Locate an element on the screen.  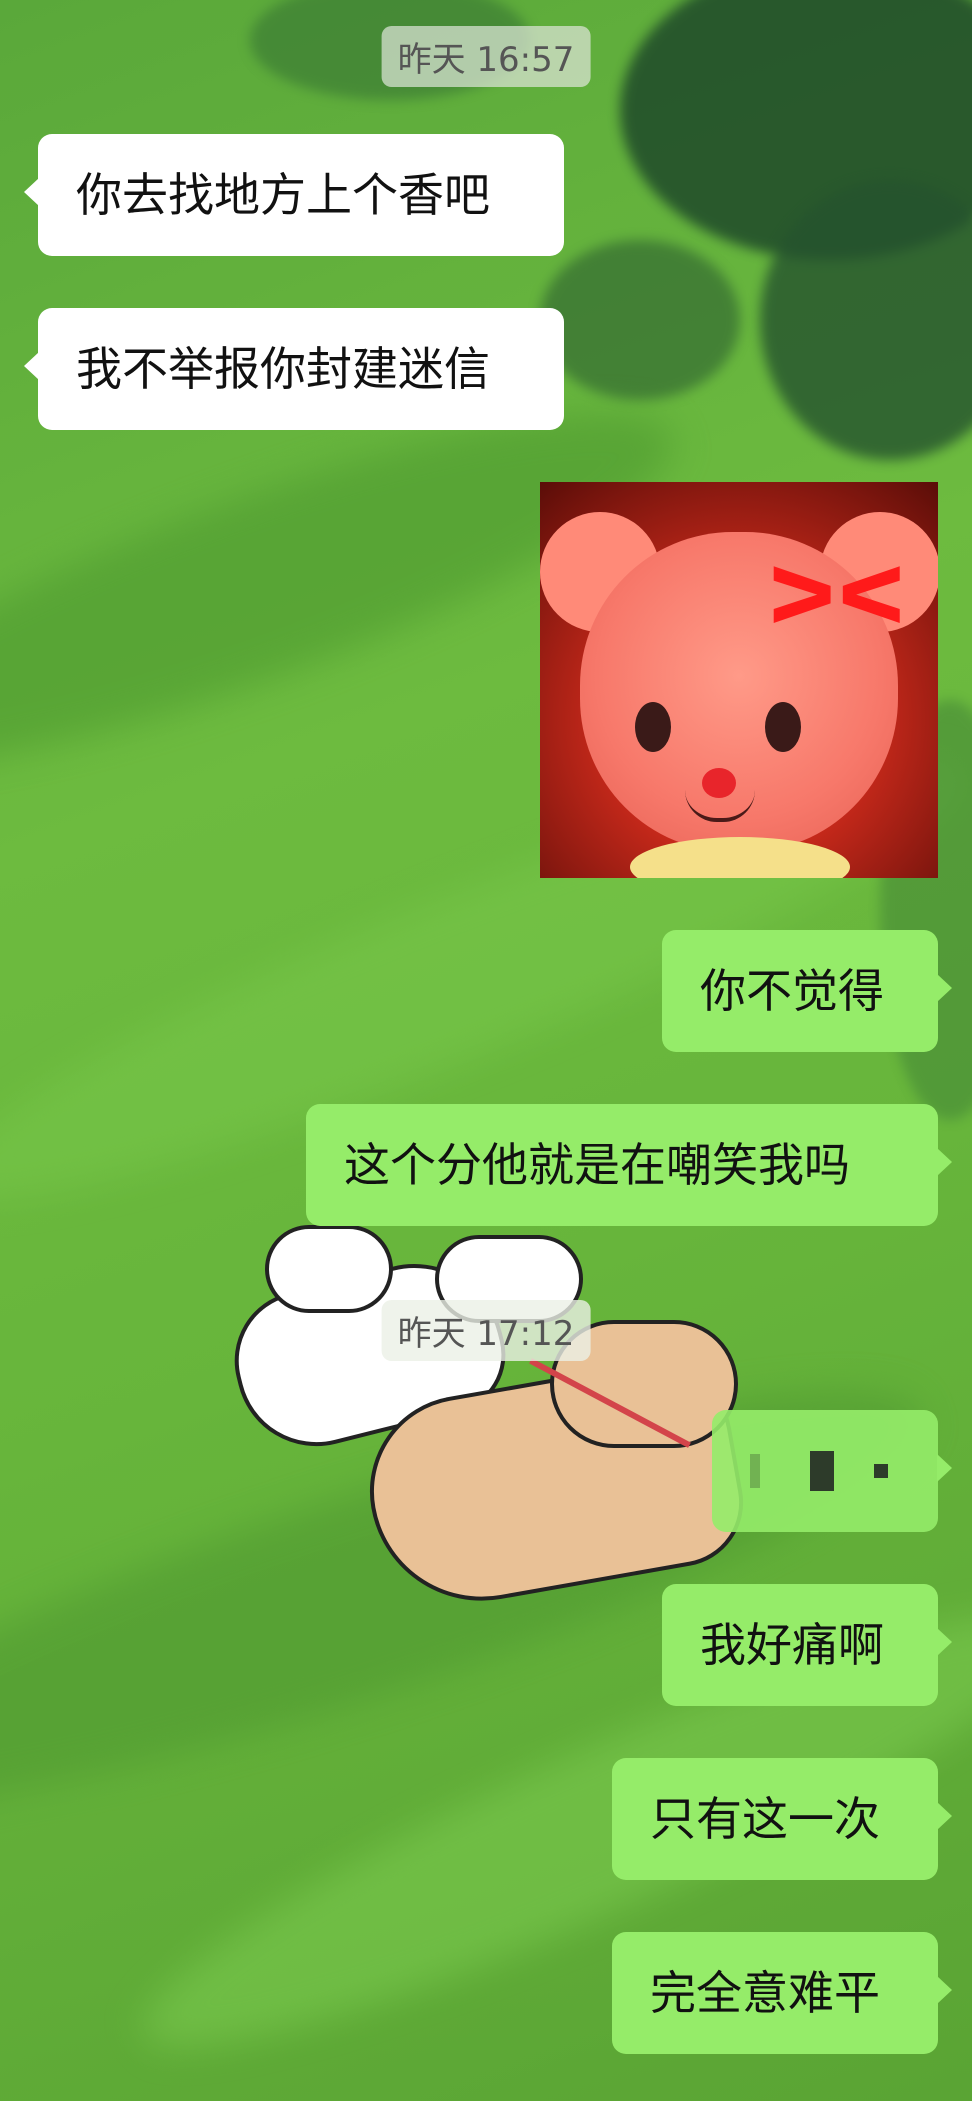
incoming-message-bubble: 你去找地方上个香吧 is located at coordinates (294, 195).